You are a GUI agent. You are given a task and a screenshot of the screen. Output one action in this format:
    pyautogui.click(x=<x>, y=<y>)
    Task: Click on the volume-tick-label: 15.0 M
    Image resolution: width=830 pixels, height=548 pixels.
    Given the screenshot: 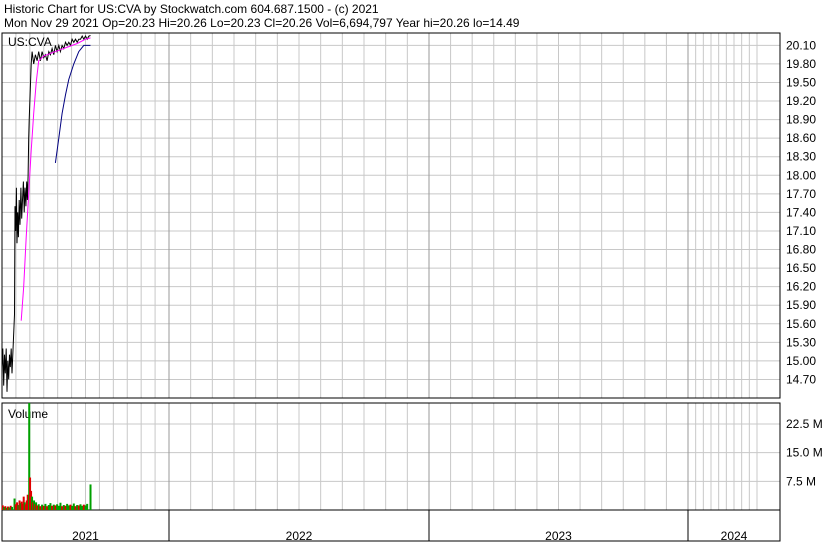 What is the action you would take?
    pyautogui.click(x=804, y=453)
    